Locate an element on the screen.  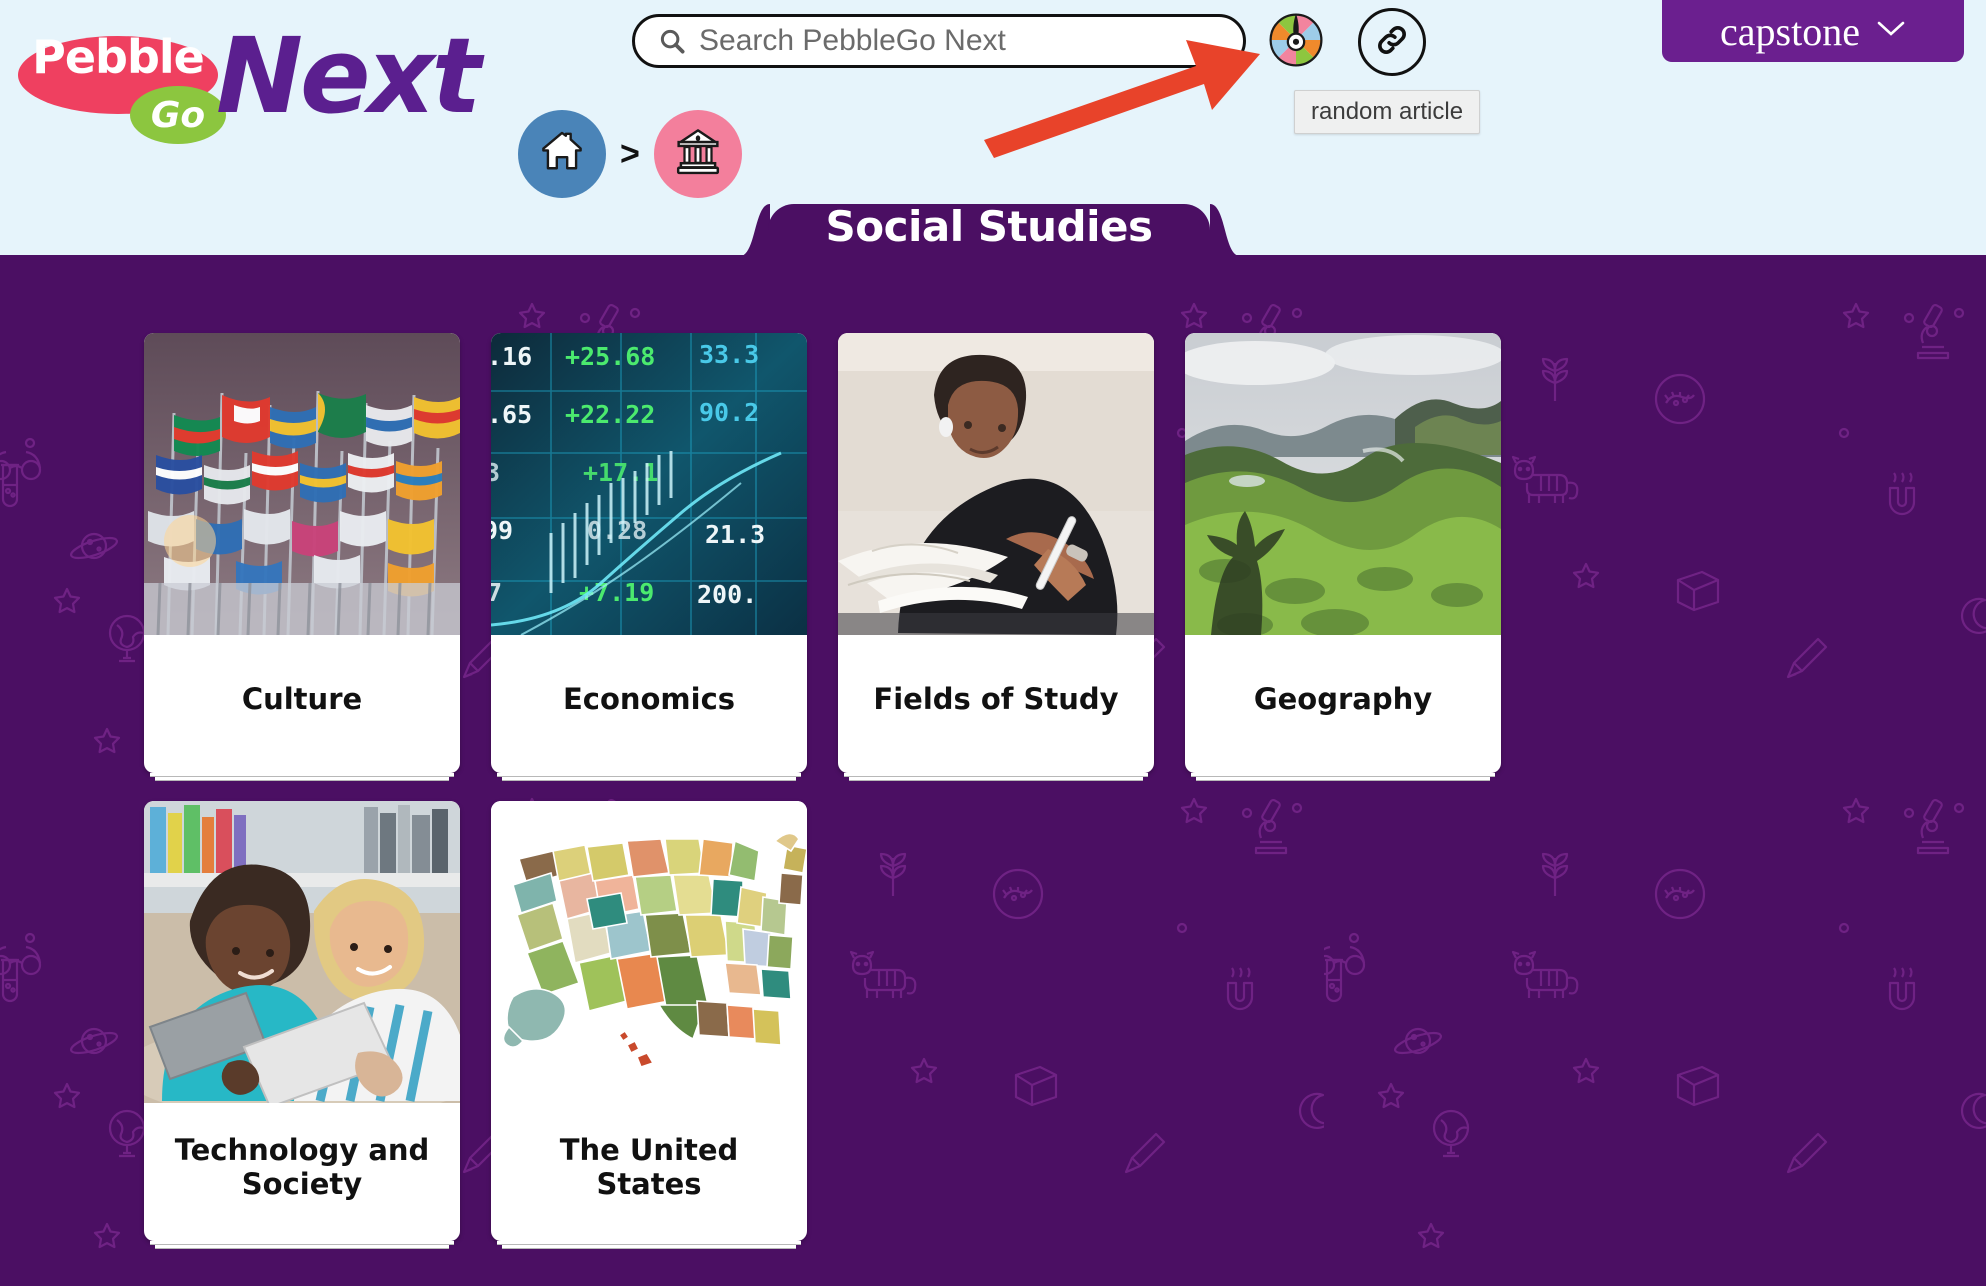
svg-text: 21.3 is located at coordinates (735, 534).